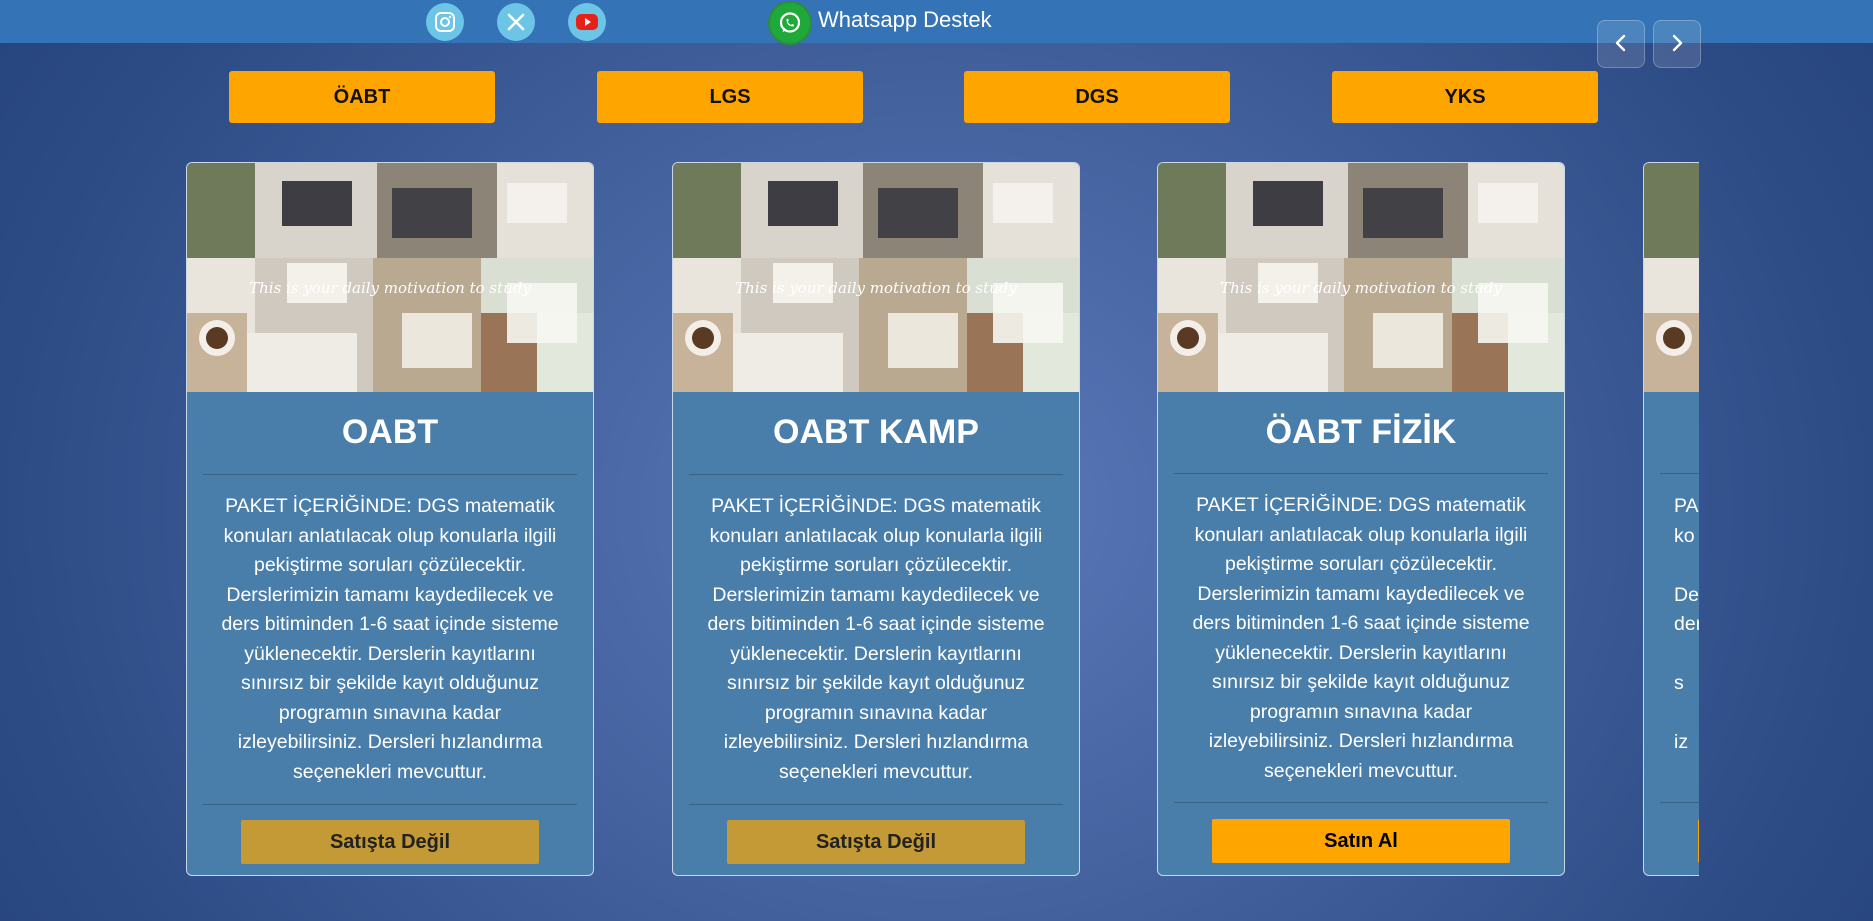  I want to click on whatsapp-support-link: Whatsapp Destek, so click(881, 23).